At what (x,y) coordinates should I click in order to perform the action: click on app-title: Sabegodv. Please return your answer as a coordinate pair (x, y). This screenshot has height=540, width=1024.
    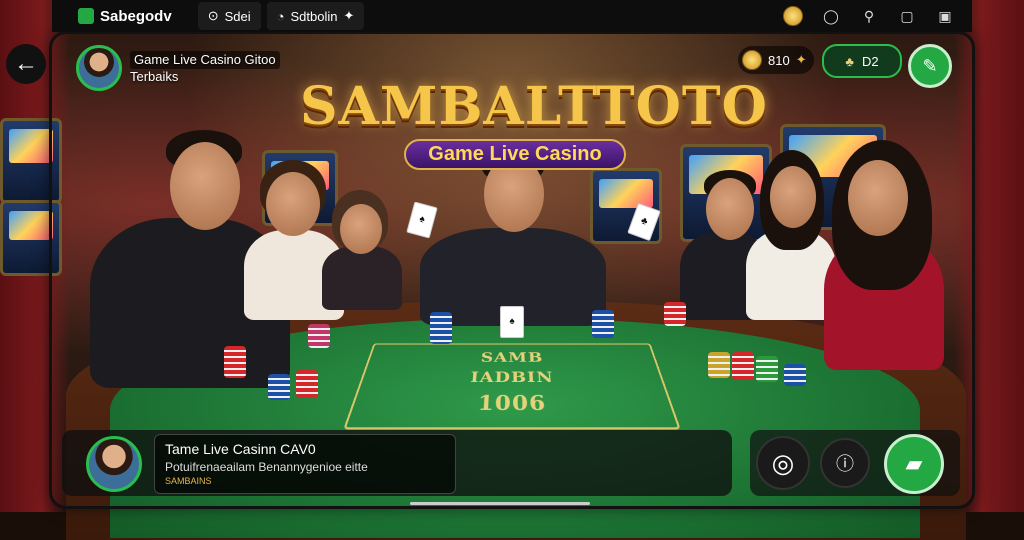
    Looking at the image, I should click on (125, 16).